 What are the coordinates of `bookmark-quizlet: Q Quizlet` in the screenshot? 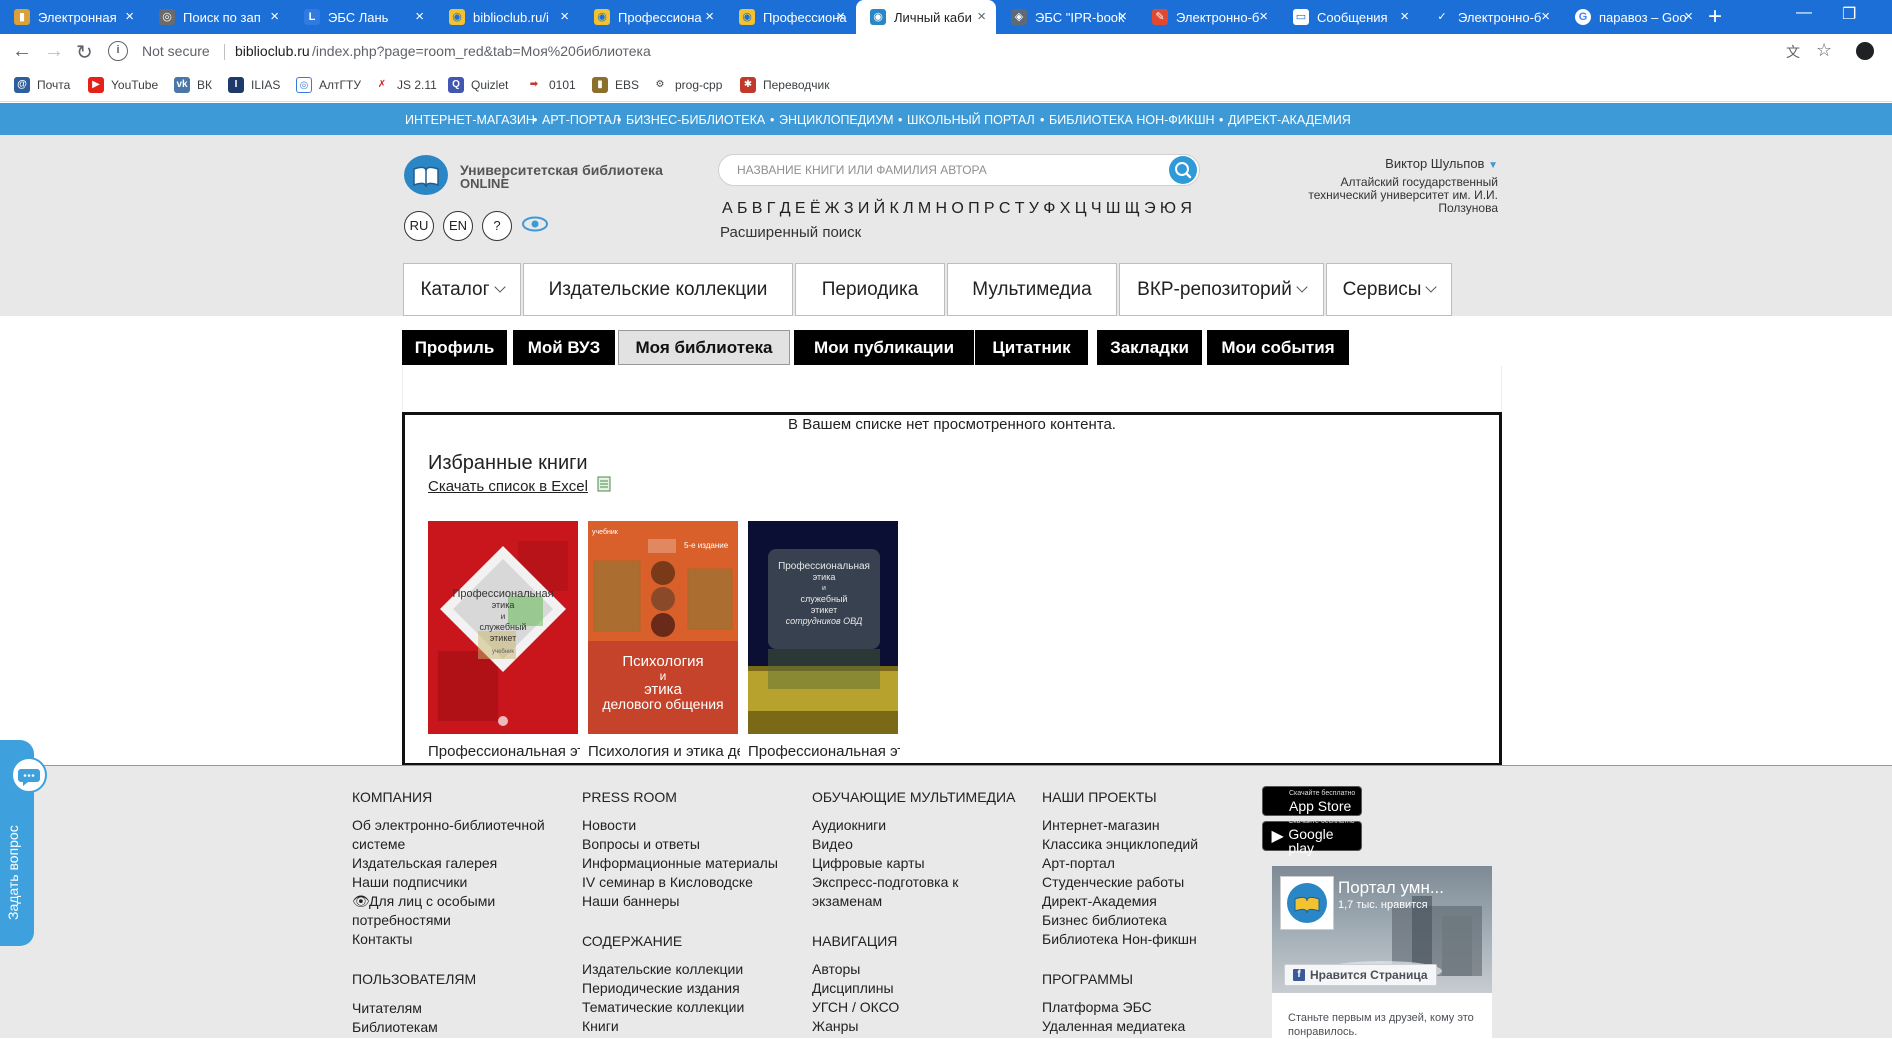 It's located at (478, 85).